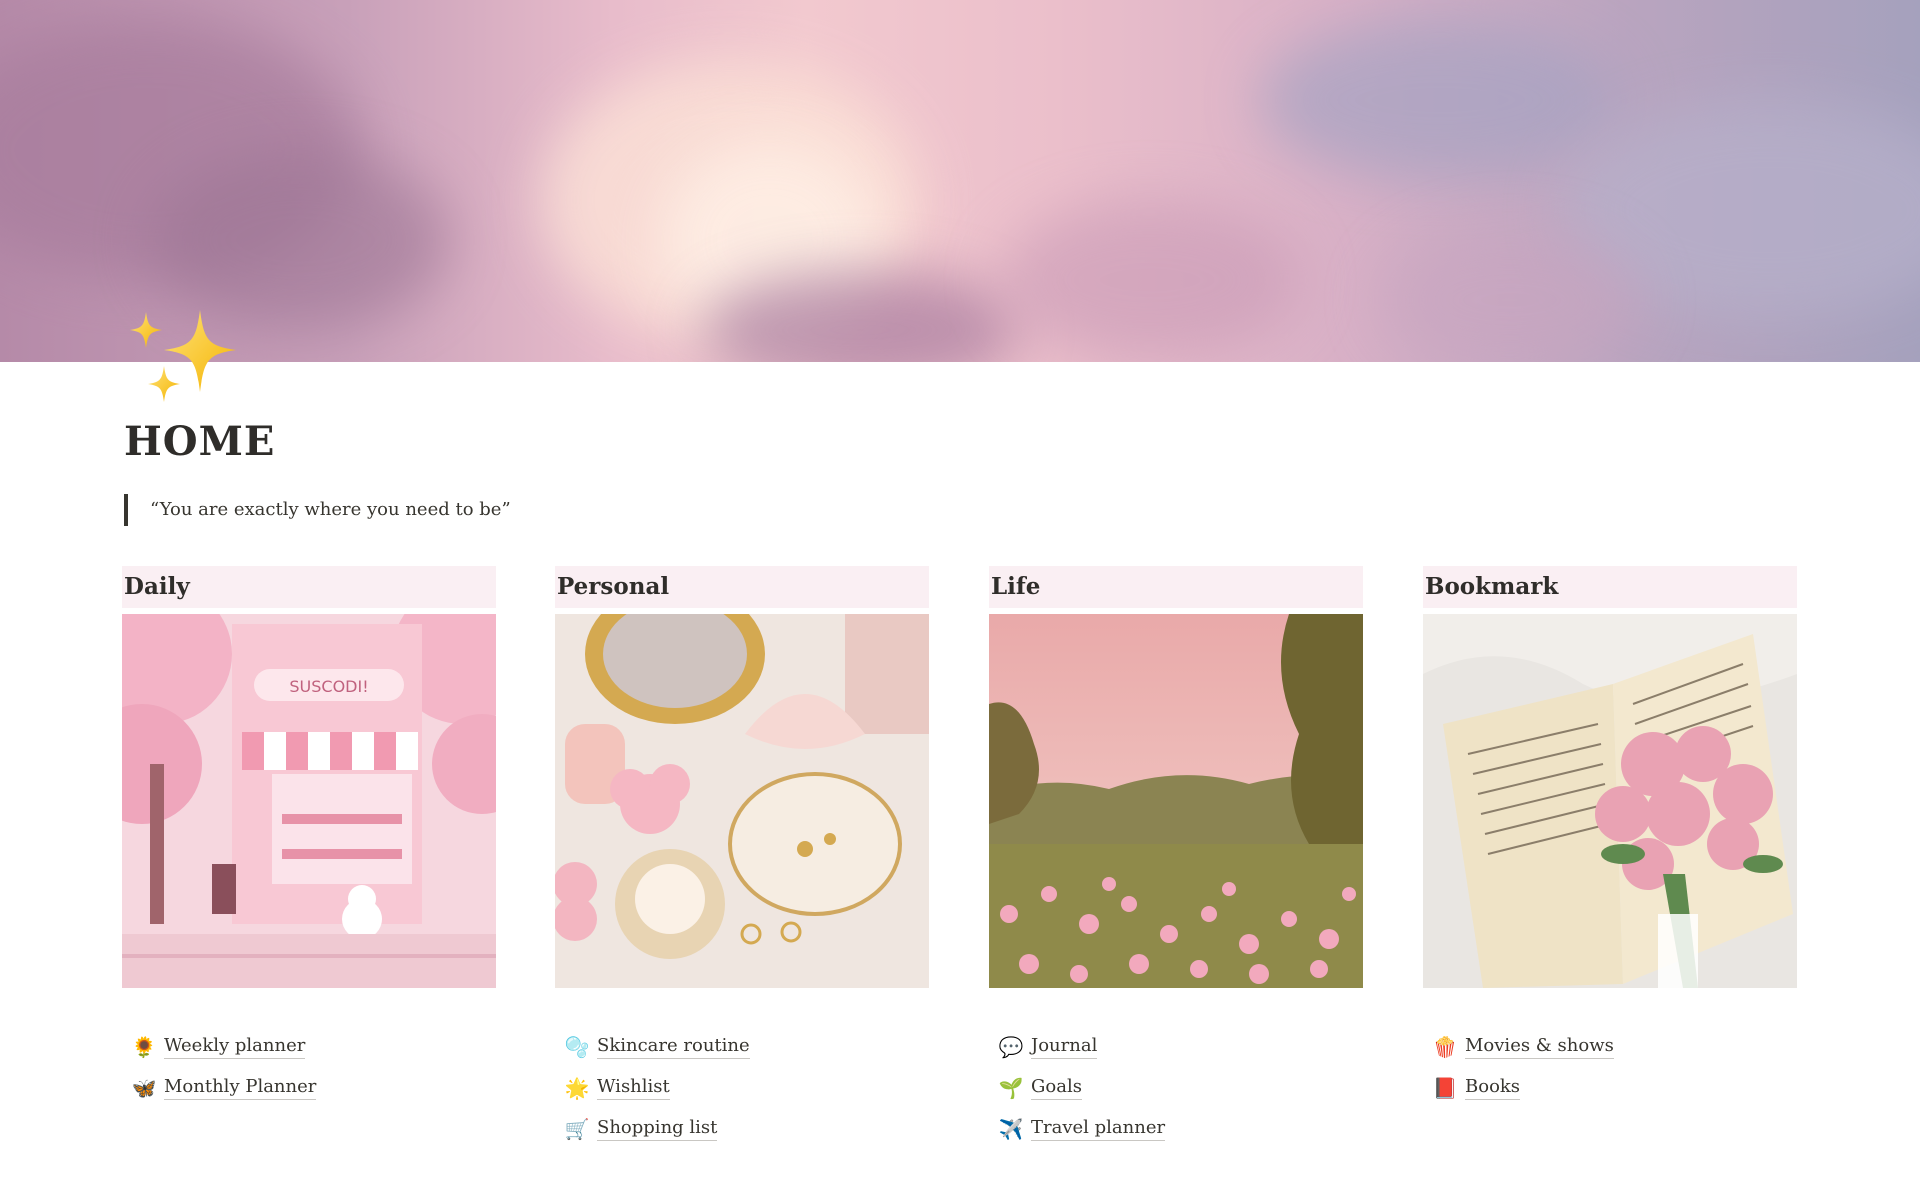 This screenshot has width=1920, height=1199. What do you see at coordinates (1493, 1087) in the screenshot?
I see `link-label: Books` at bounding box center [1493, 1087].